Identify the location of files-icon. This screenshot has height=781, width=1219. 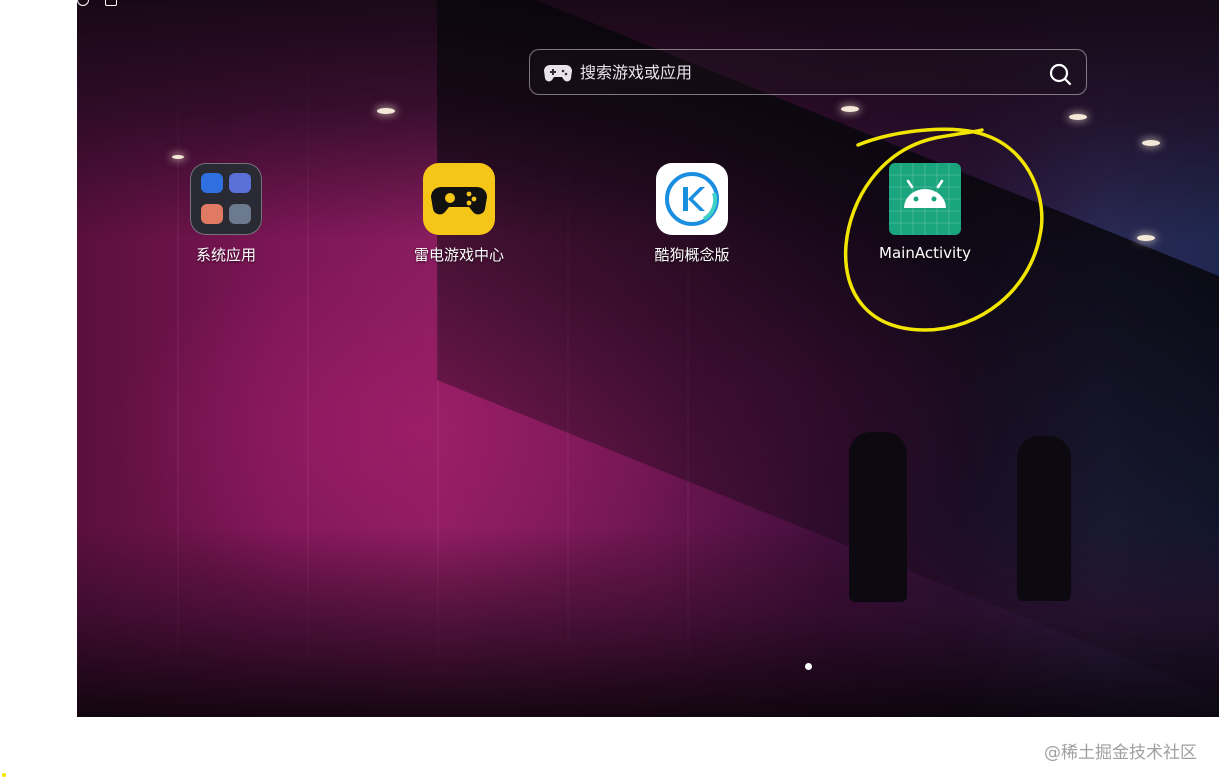
(212, 214).